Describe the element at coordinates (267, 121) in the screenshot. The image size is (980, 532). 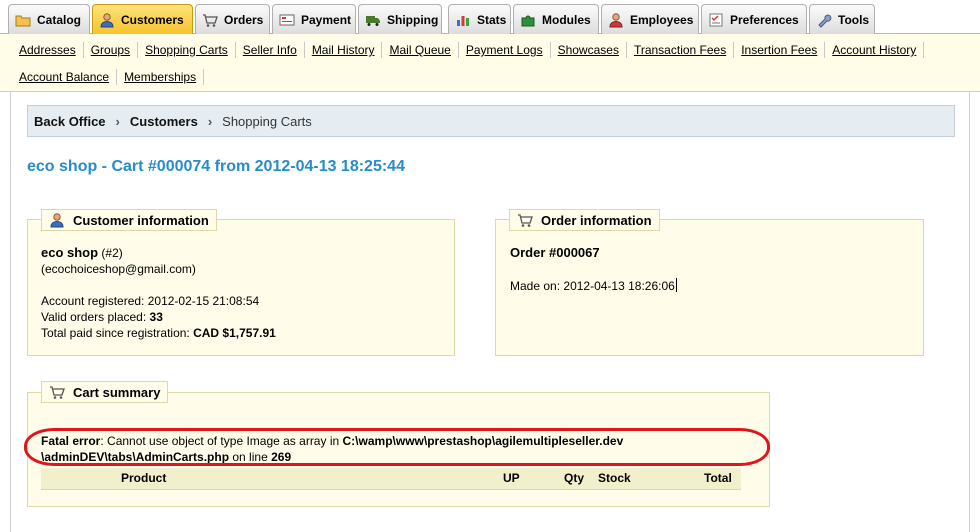
I see `breadcrumb-current: Shopping Carts` at that location.